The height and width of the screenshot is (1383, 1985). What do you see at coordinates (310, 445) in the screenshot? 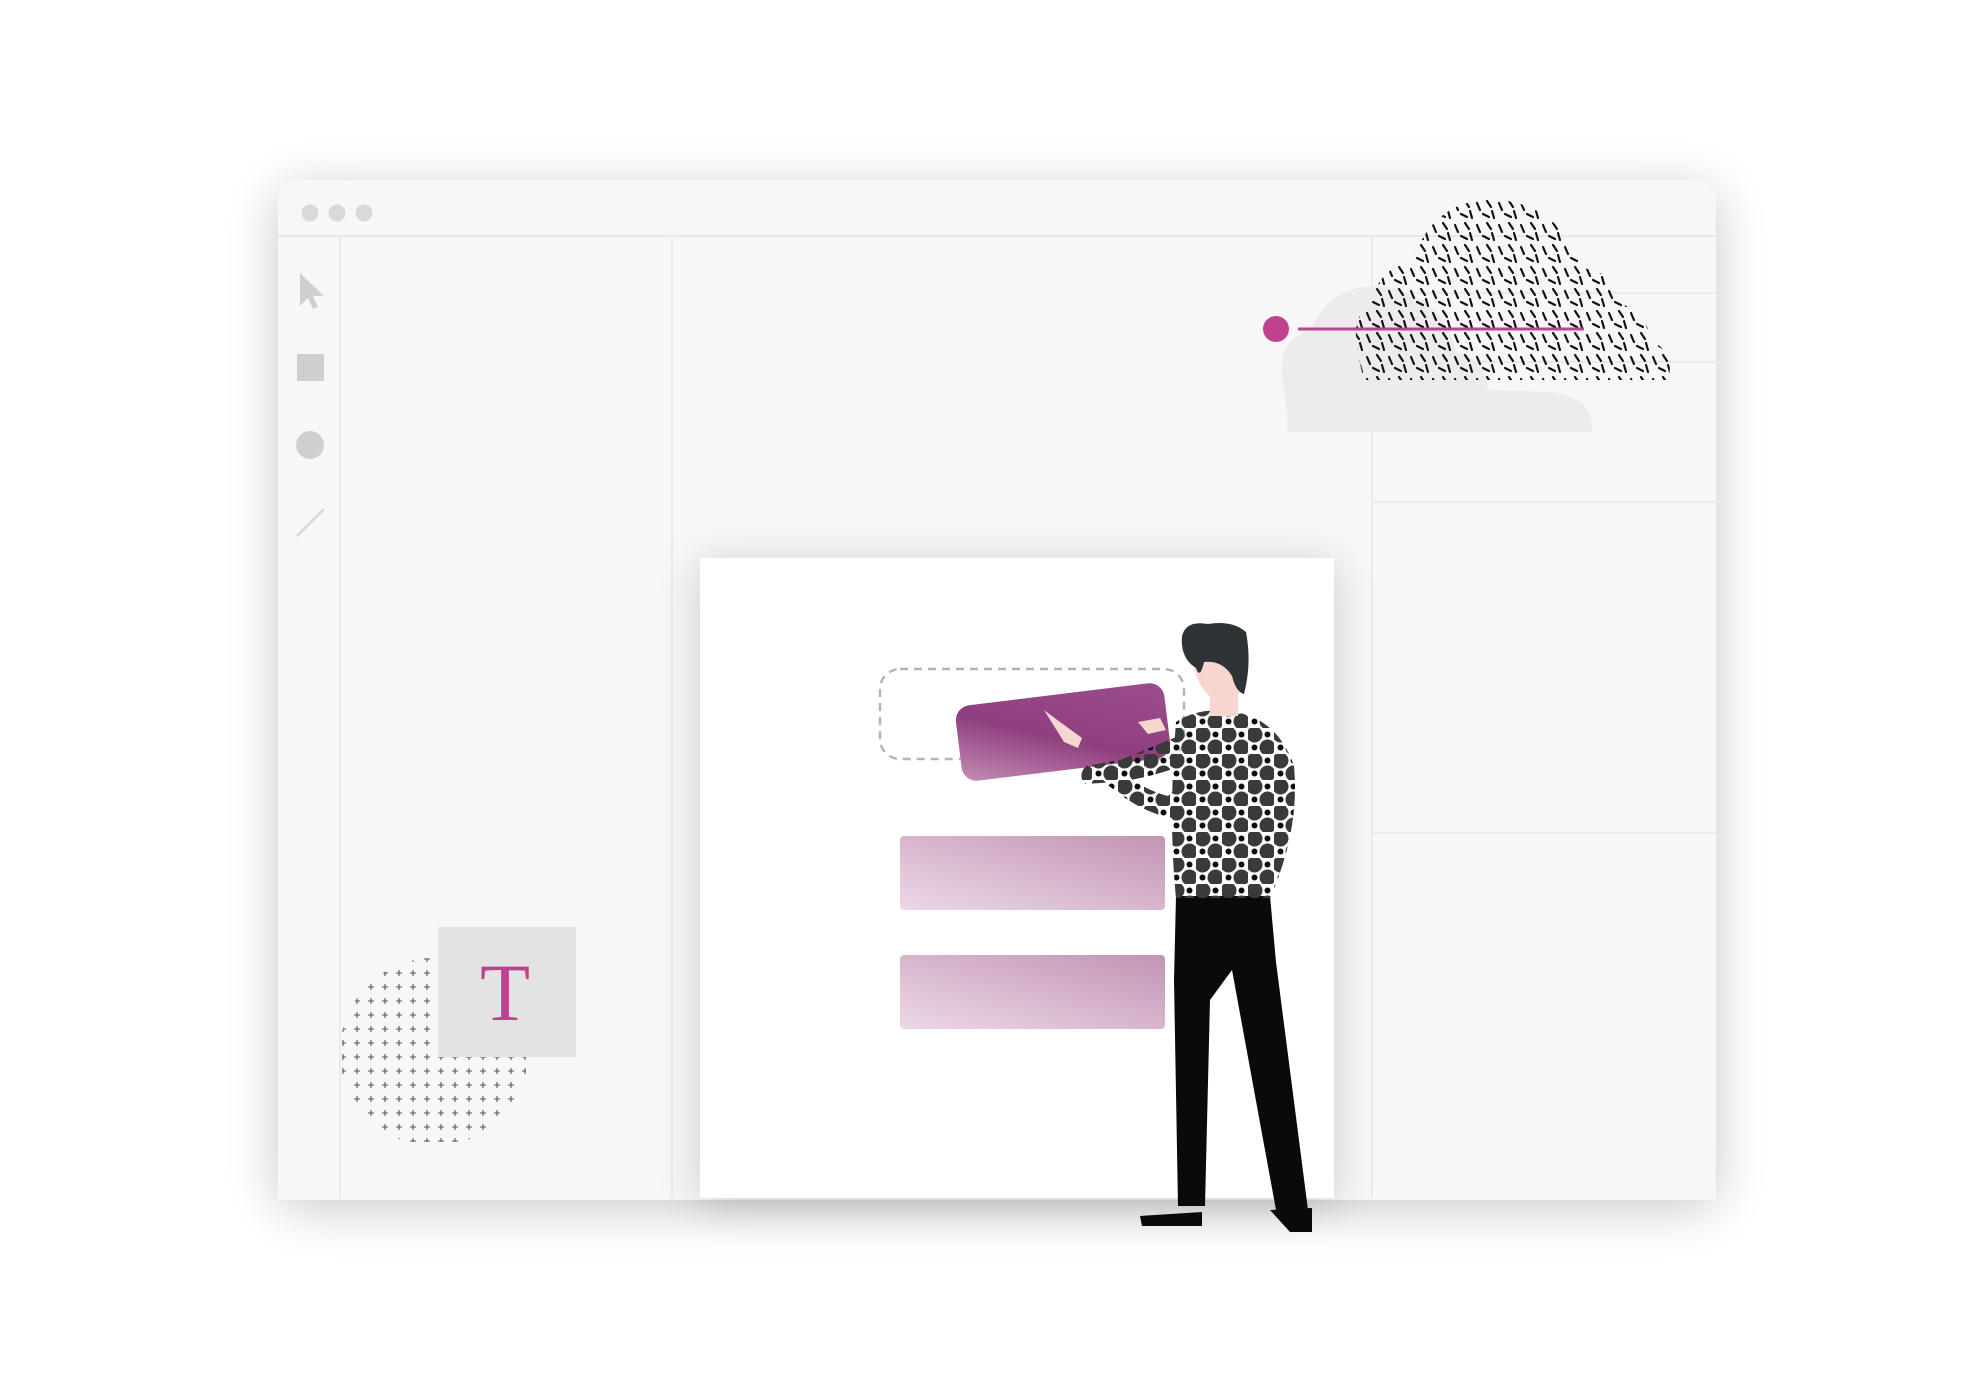
I see `circle-icon` at bounding box center [310, 445].